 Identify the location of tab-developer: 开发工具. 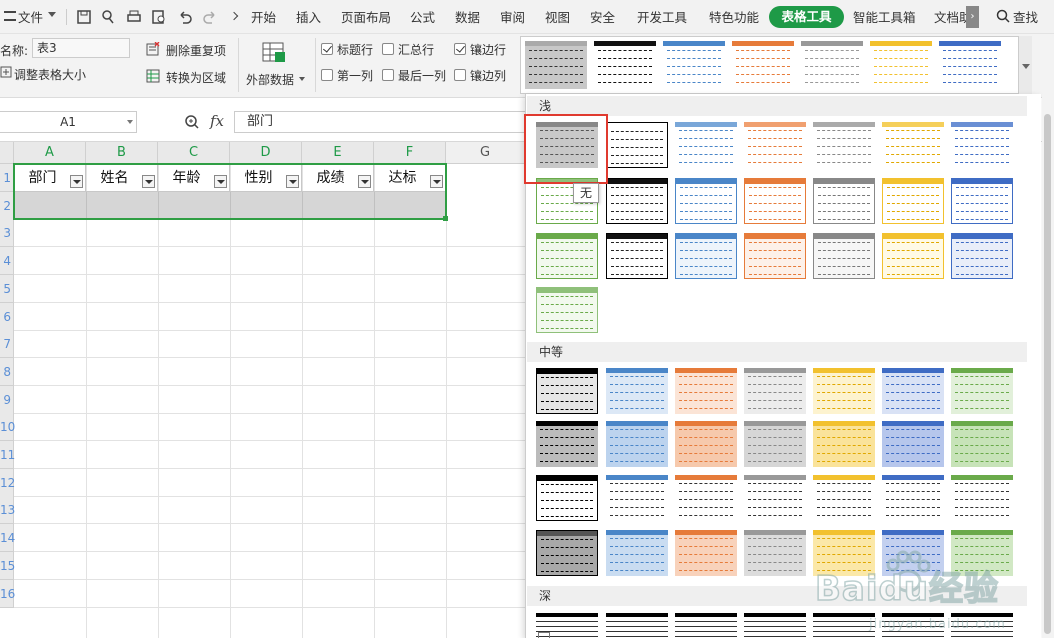
(662, 18).